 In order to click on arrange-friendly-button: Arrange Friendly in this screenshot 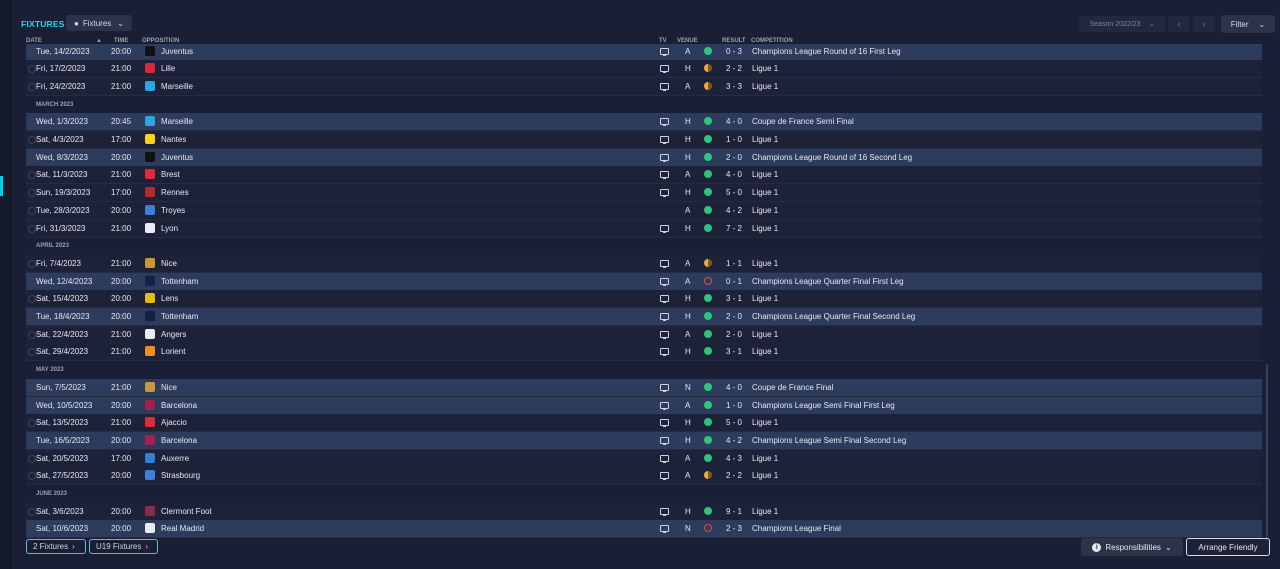, I will do `click(1228, 547)`.